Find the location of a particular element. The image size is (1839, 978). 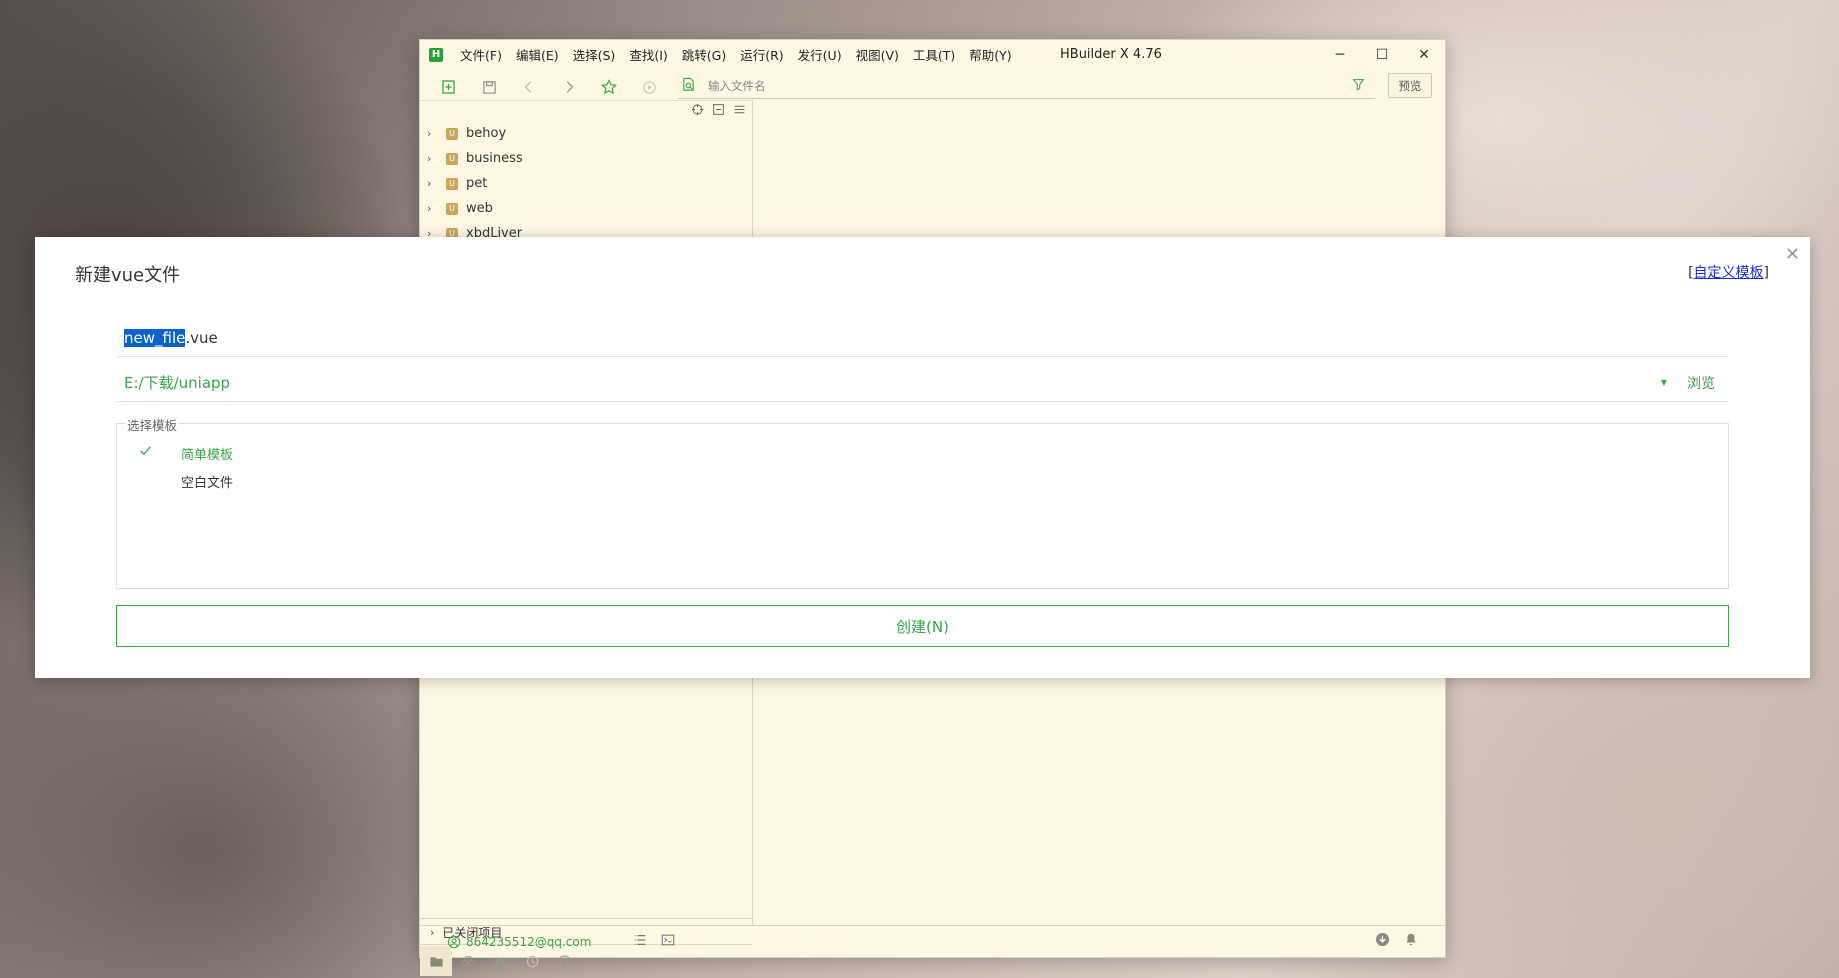

check-icon is located at coordinates (145, 452).